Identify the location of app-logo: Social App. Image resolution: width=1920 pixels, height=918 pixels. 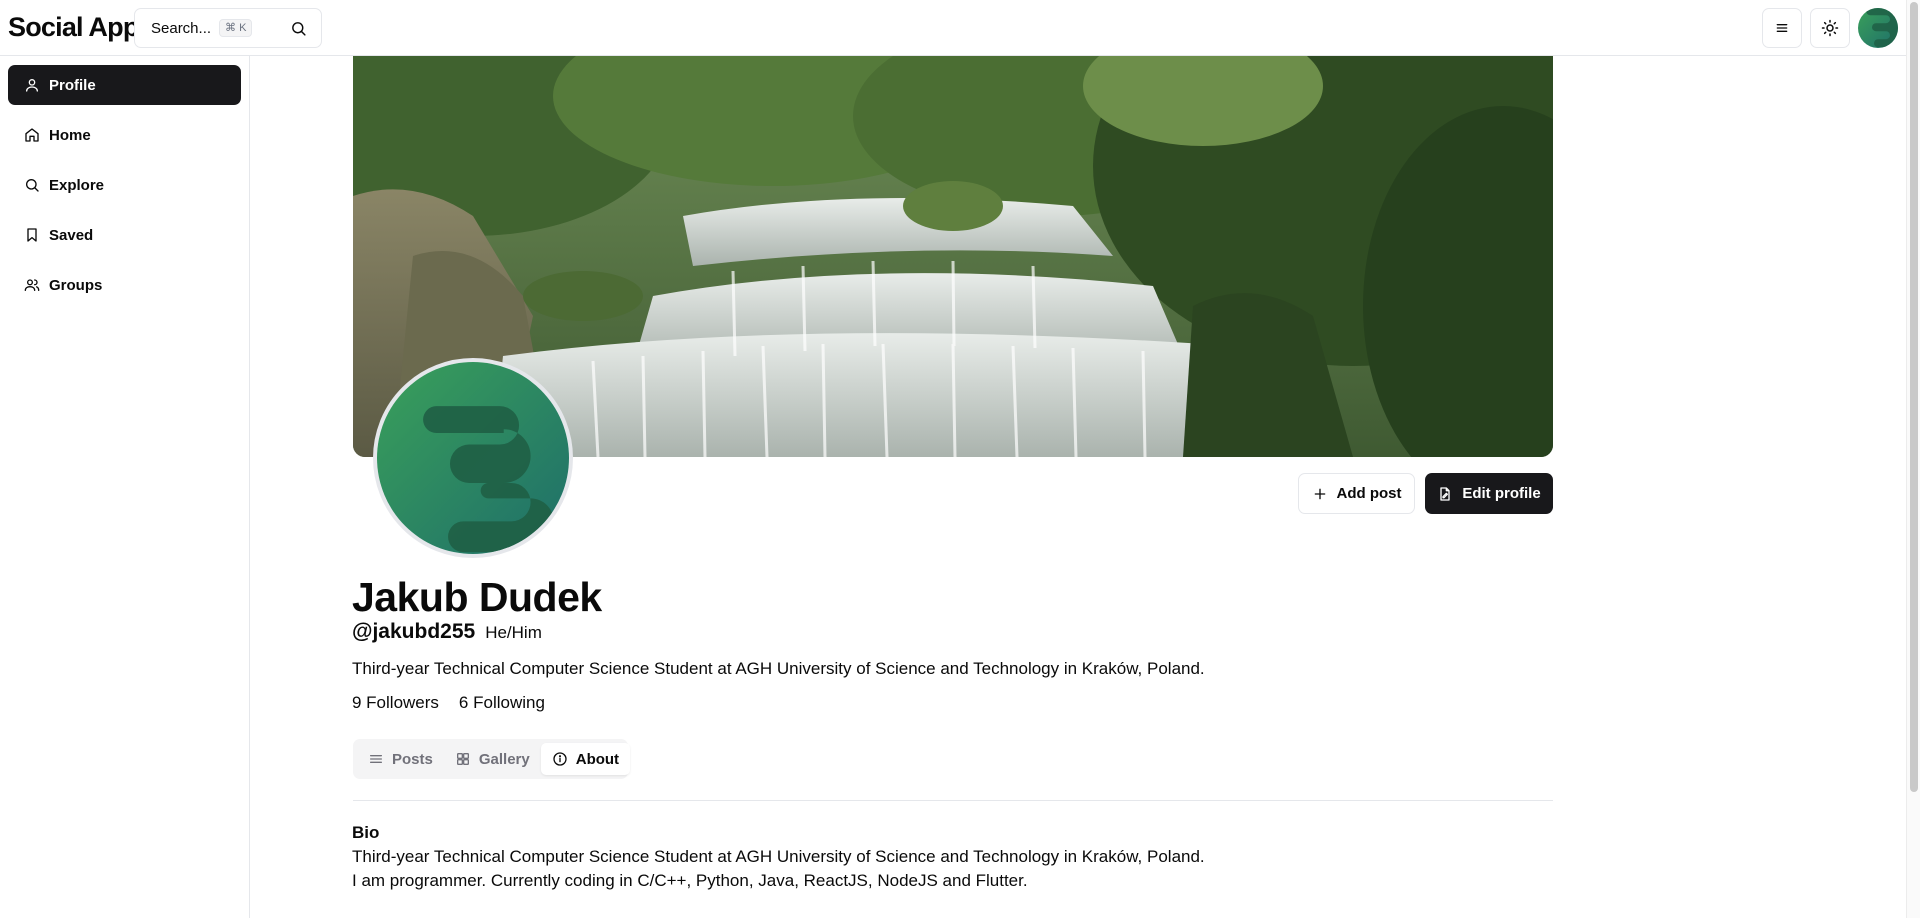
(73, 27).